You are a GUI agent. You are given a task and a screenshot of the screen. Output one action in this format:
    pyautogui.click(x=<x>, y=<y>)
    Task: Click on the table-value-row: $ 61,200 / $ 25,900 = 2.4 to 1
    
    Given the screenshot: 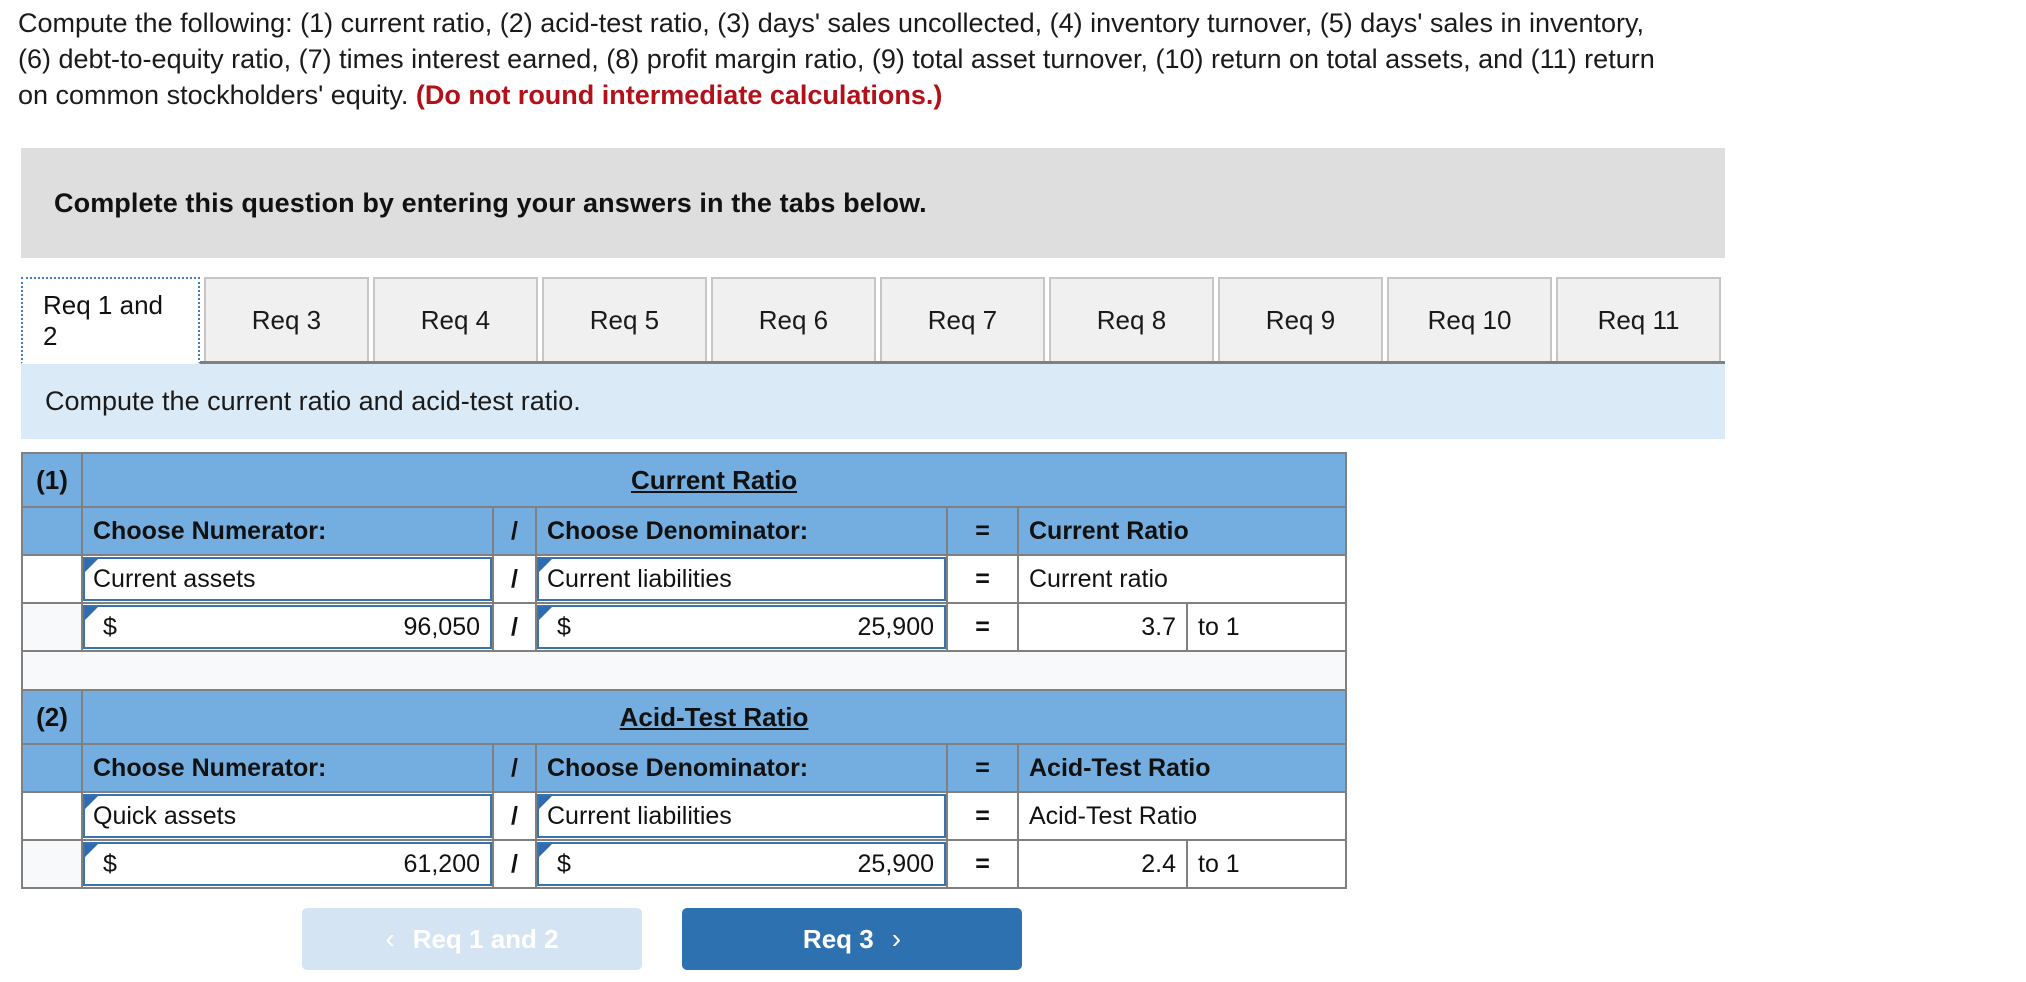 What is the action you would take?
    pyautogui.click(x=684, y=864)
    